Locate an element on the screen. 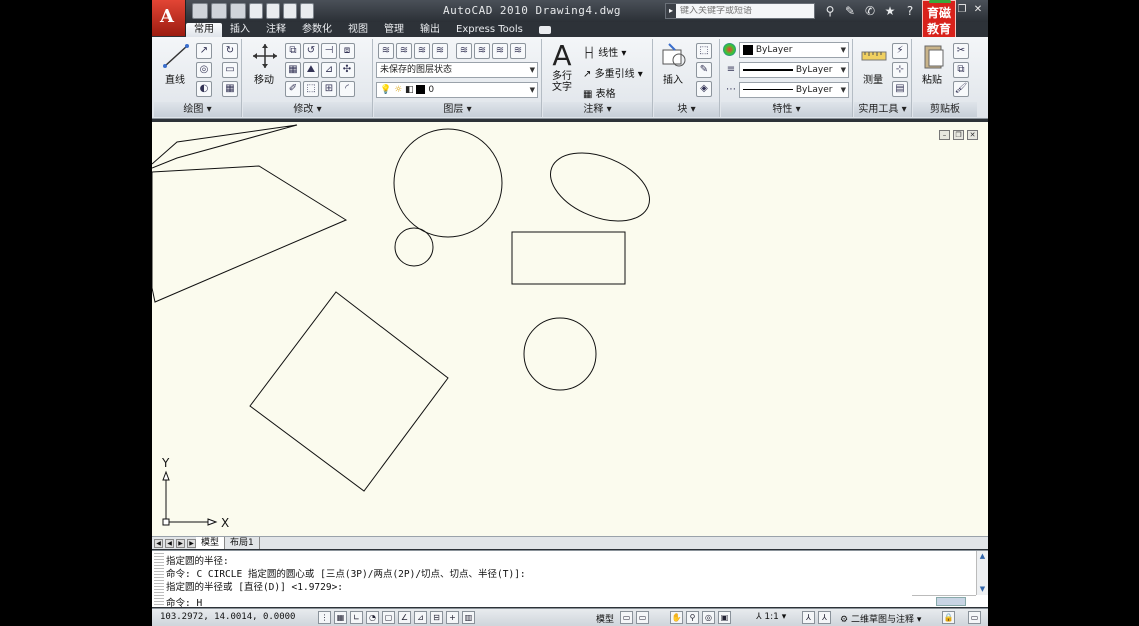 Image resolution: width=1139 pixels, height=626 pixels. grid-display-icon: ▦ is located at coordinates (340, 617).